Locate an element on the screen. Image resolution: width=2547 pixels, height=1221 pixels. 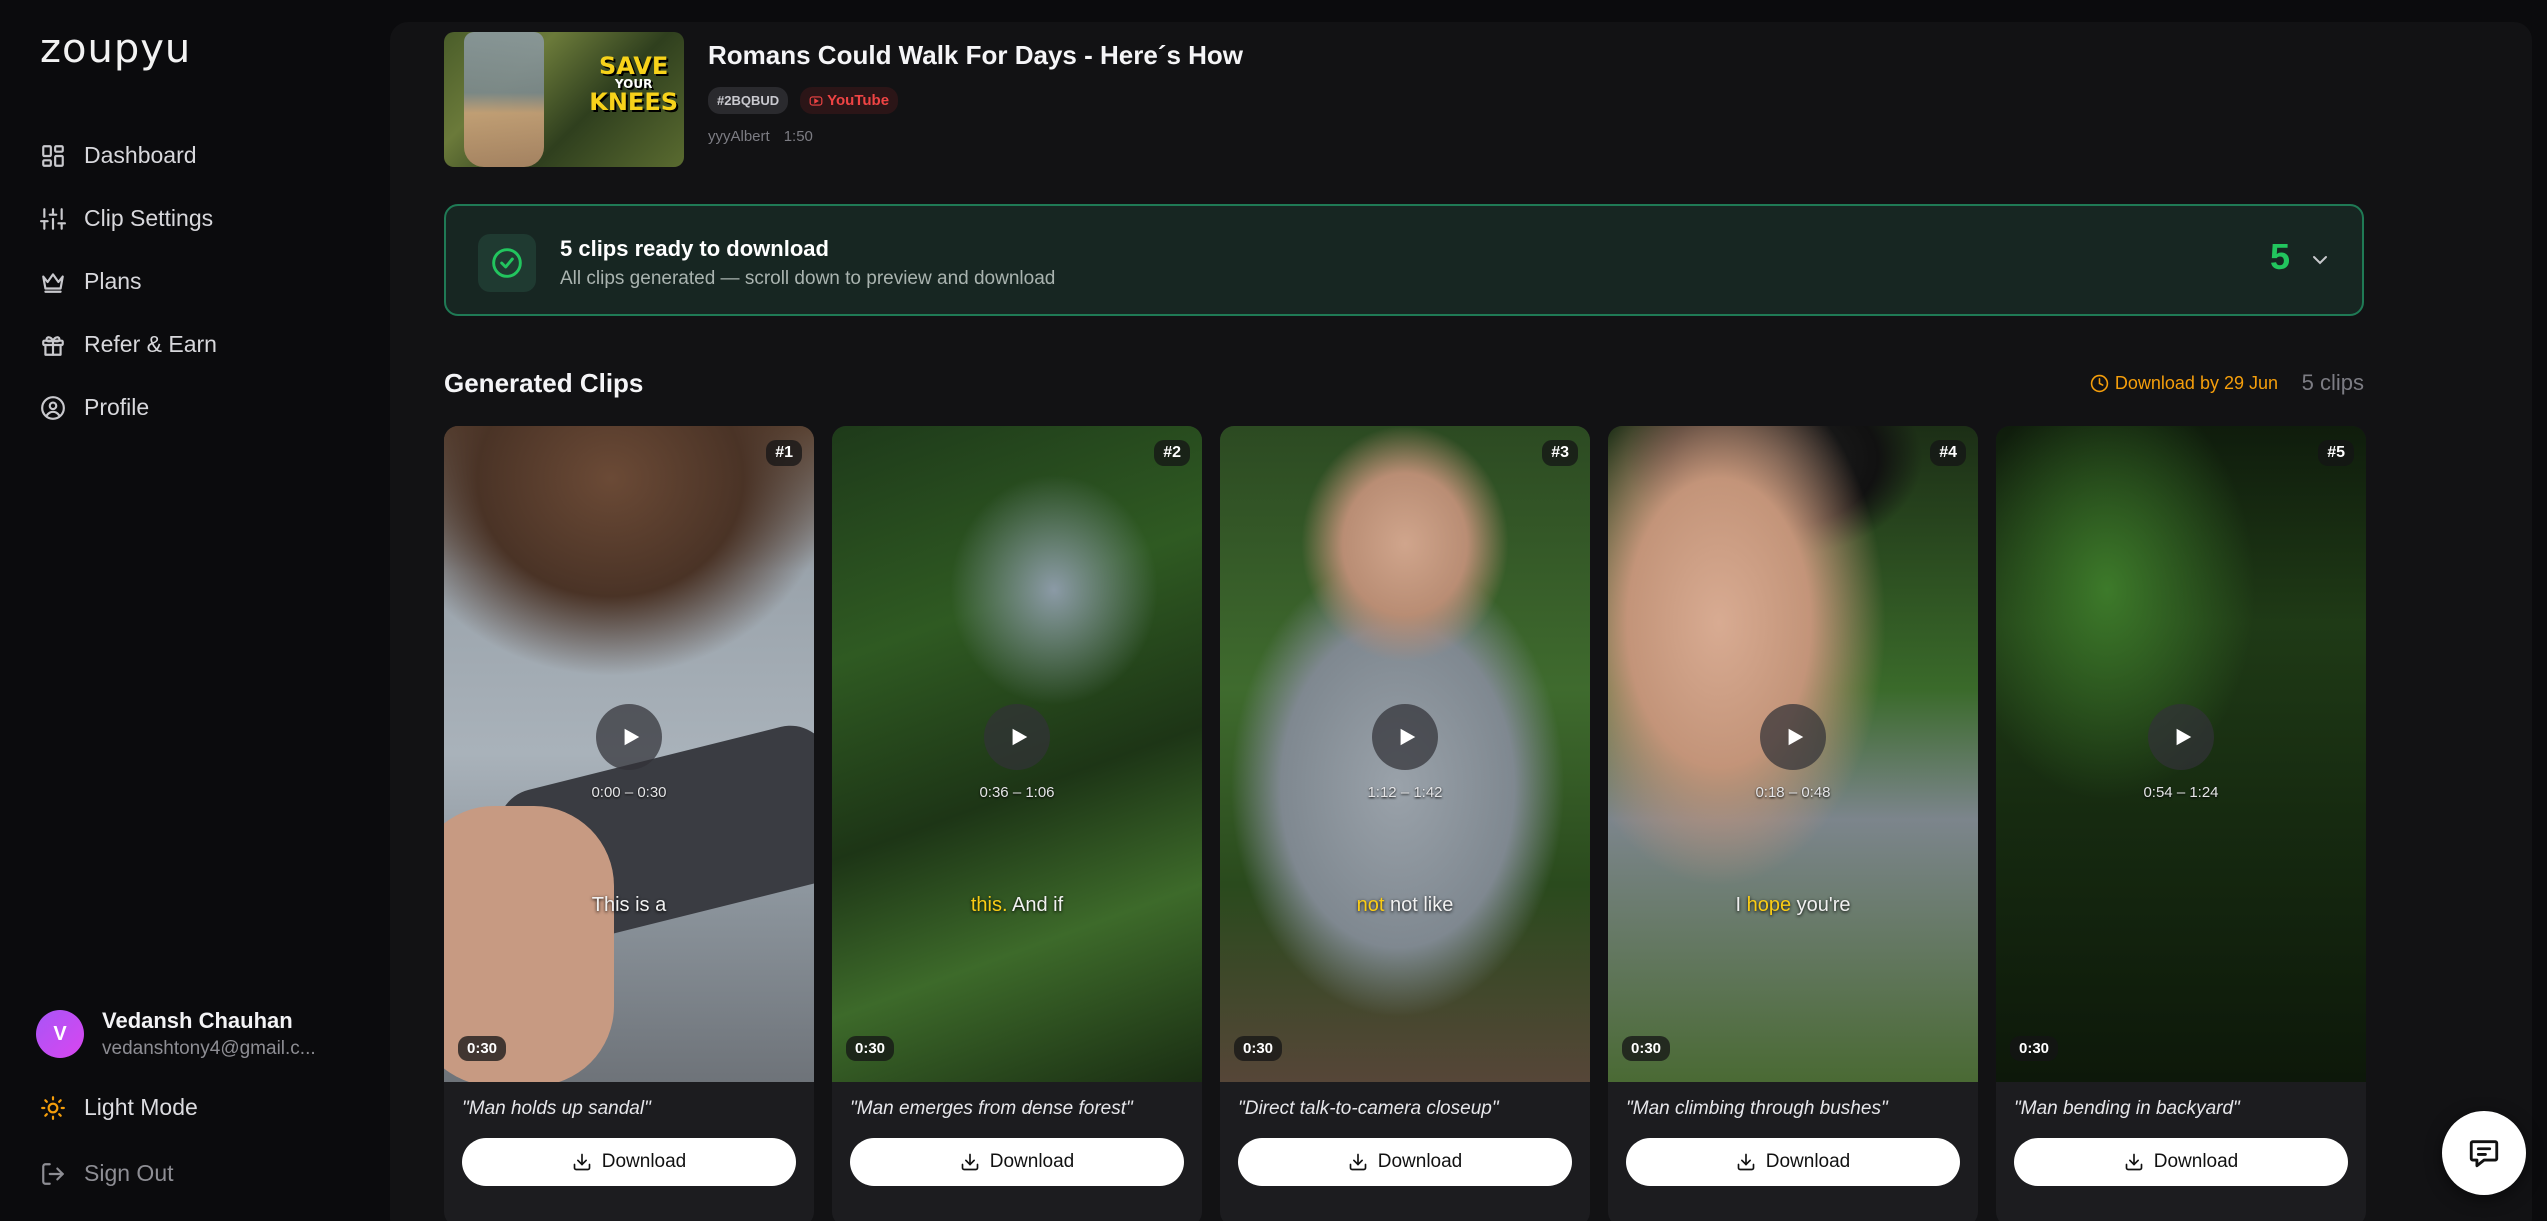
clip-caption: this. And if is located at coordinates (1017, 905).